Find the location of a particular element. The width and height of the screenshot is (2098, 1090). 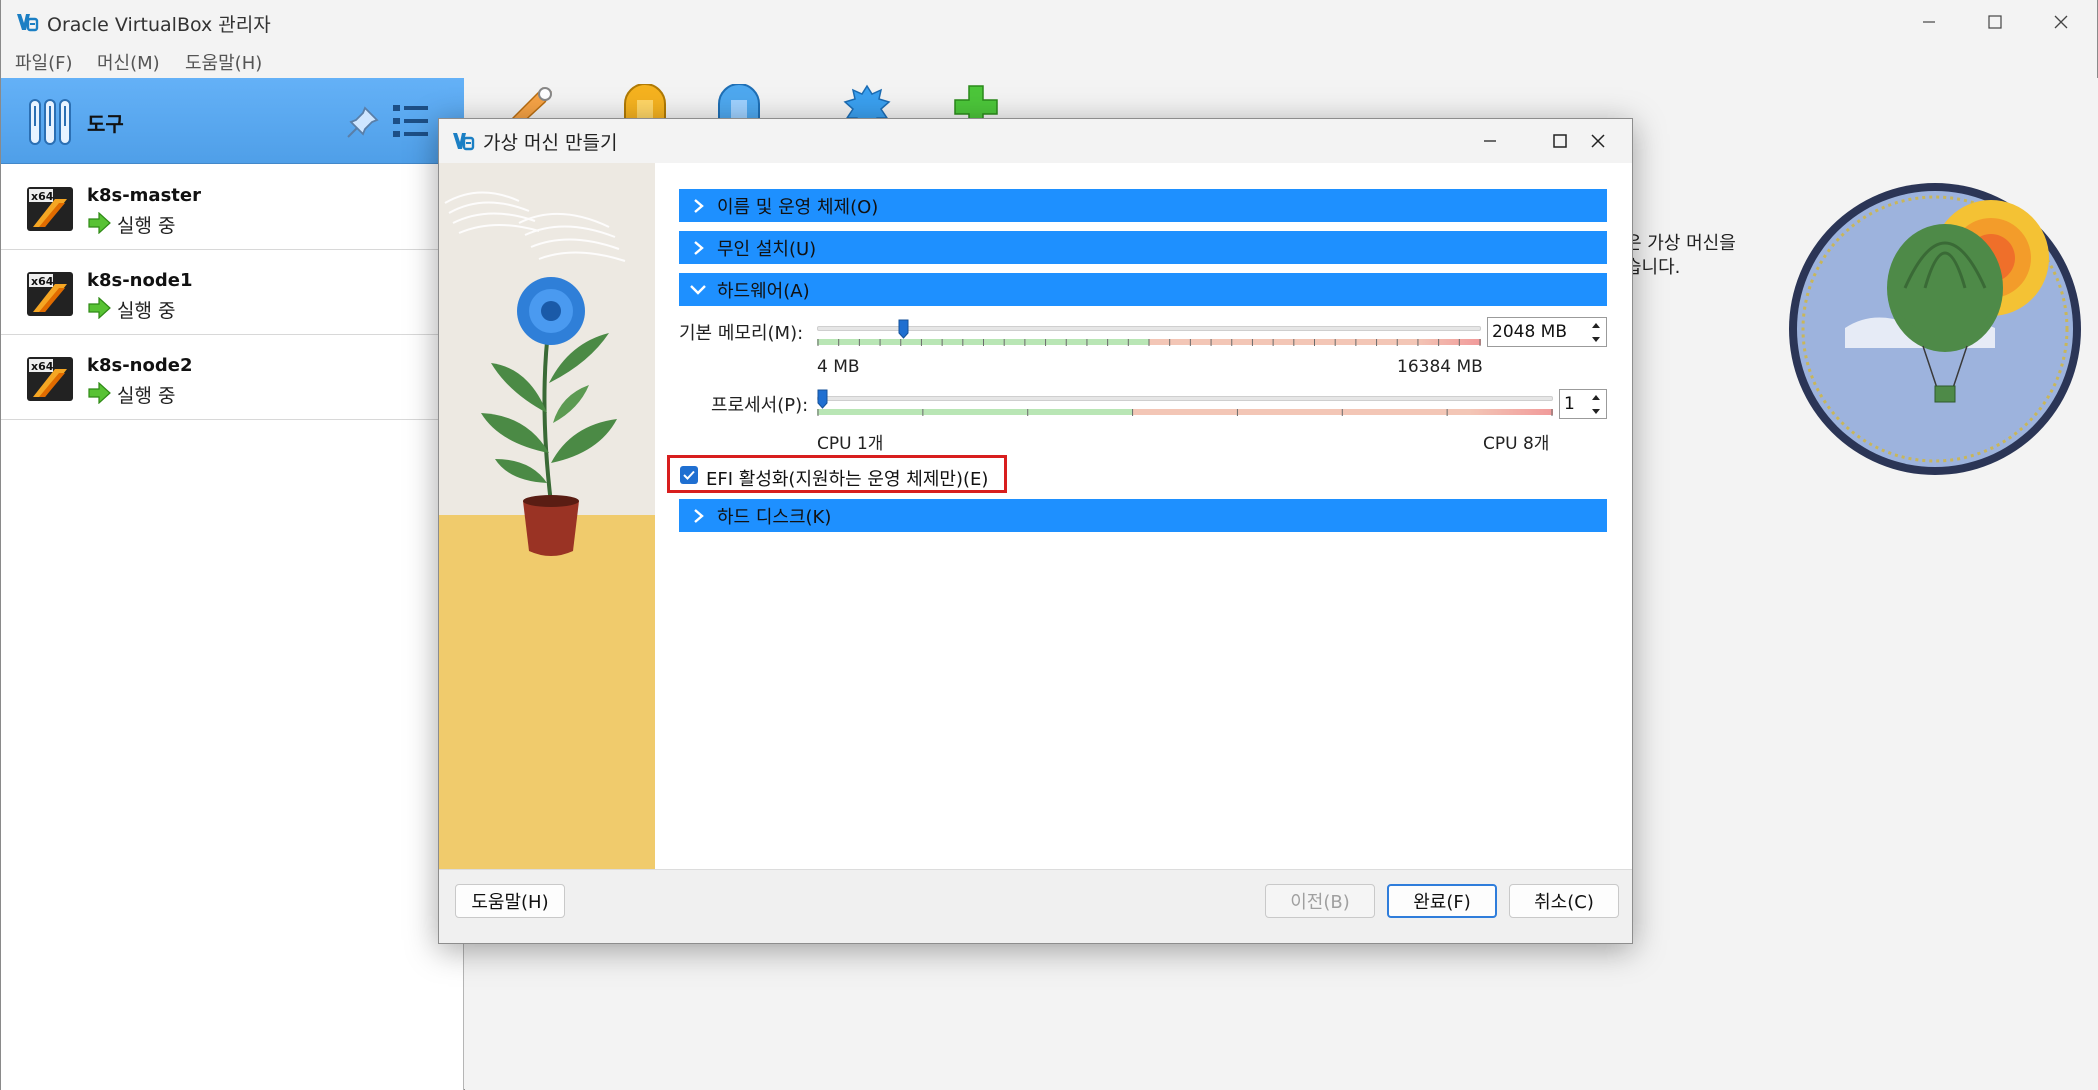

memory-value: 2048 MB is located at coordinates (1529, 332).